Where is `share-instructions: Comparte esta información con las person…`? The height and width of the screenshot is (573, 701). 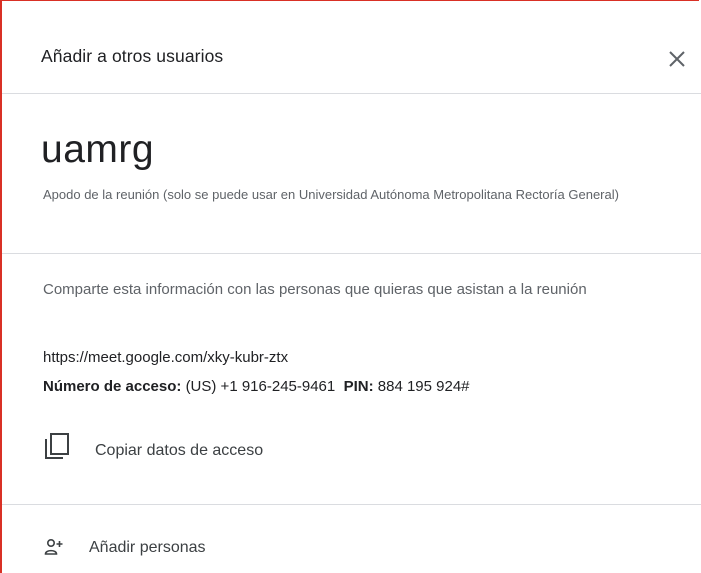 share-instructions: Comparte esta información con las person… is located at coordinates (315, 289).